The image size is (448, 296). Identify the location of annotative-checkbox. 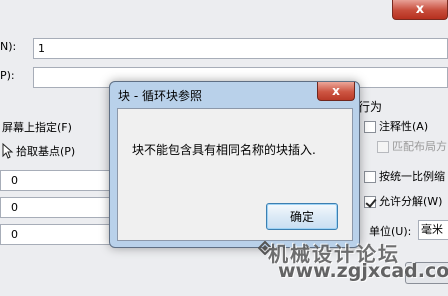
(370, 127).